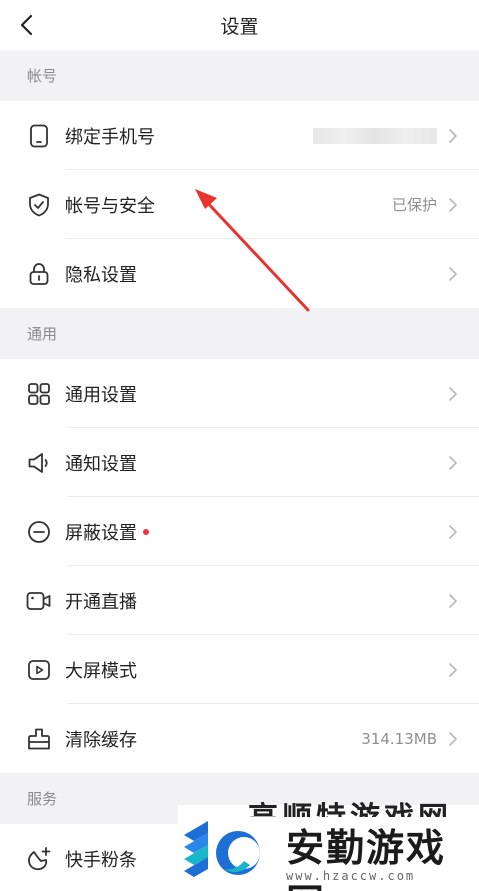 The image size is (479, 891). I want to click on grid-icon, so click(39, 394).